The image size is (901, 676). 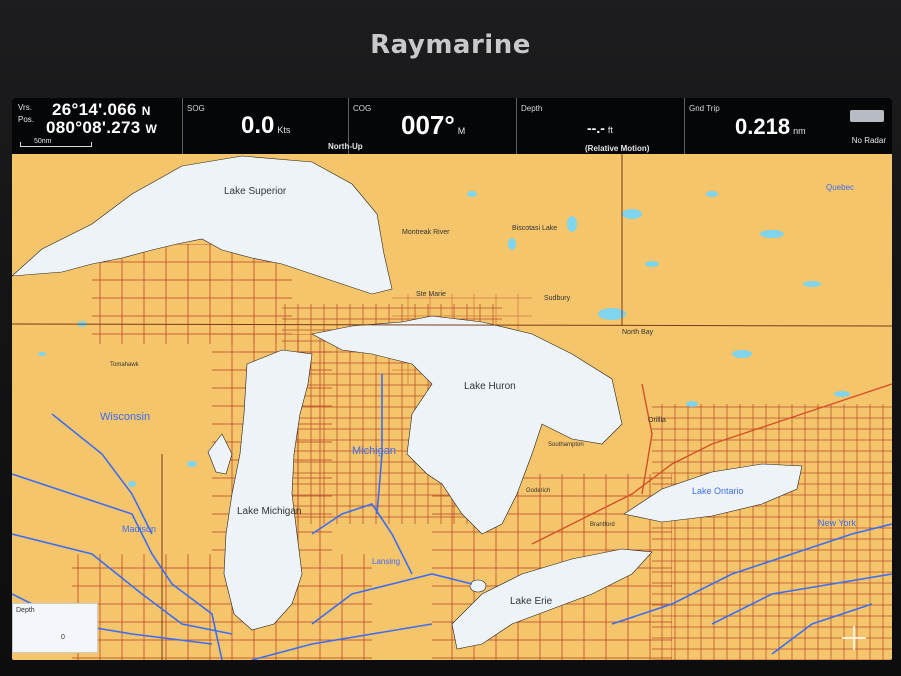 I want to click on sog-readout: 0.0 Kts, so click(x=265, y=126).